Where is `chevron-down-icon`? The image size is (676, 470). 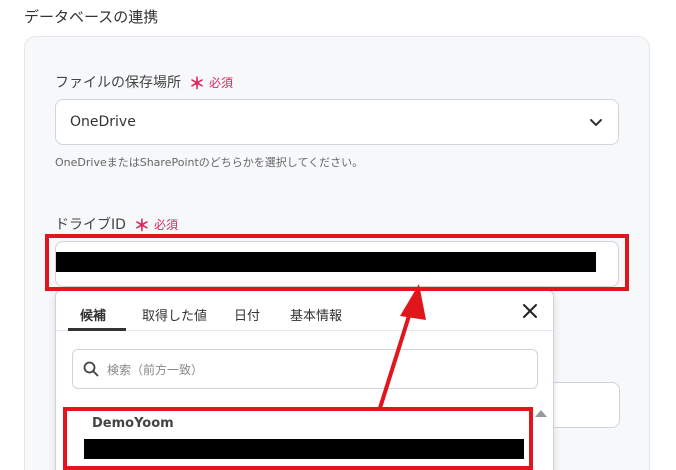
chevron-down-icon is located at coordinates (596, 122).